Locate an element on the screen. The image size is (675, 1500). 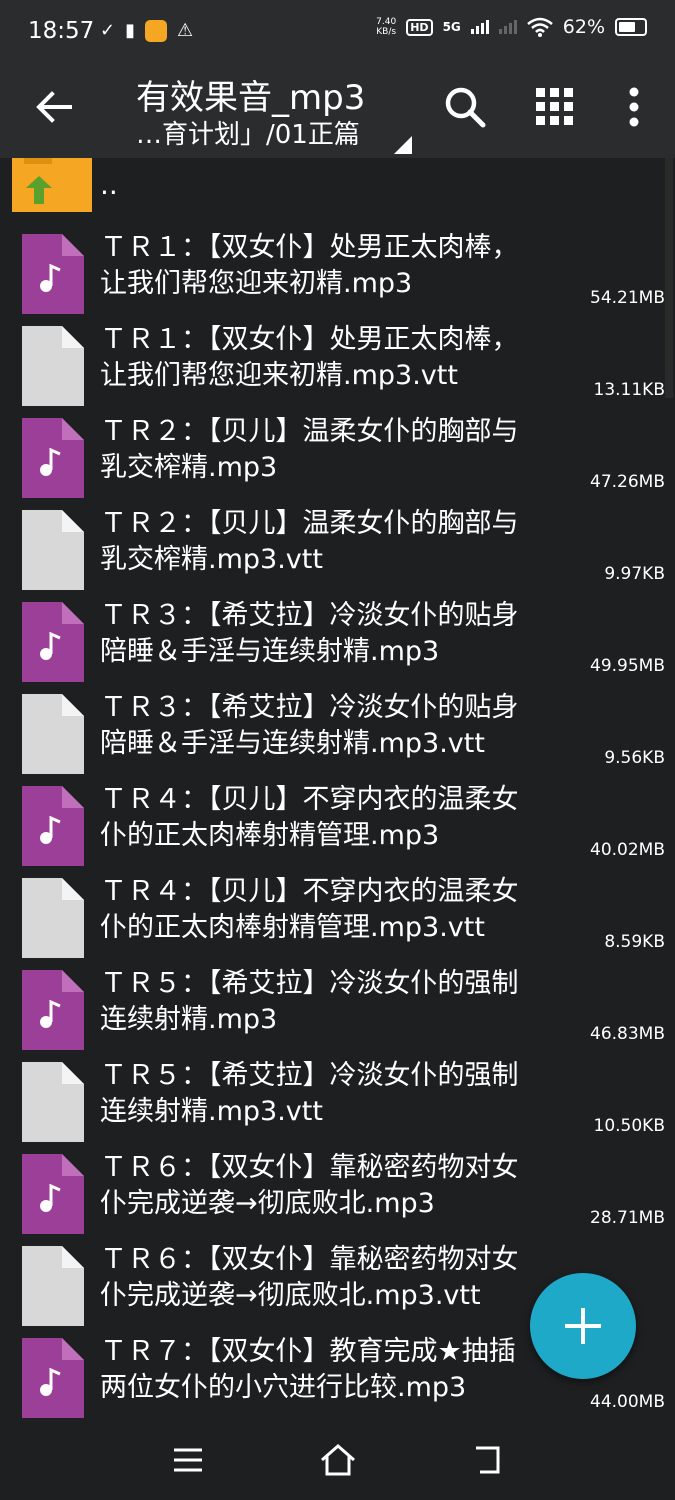
file-name: ＴＲ５：【希艾拉】冷淡女仆的强制 连续射精.mp3 is located at coordinates (309, 1001).